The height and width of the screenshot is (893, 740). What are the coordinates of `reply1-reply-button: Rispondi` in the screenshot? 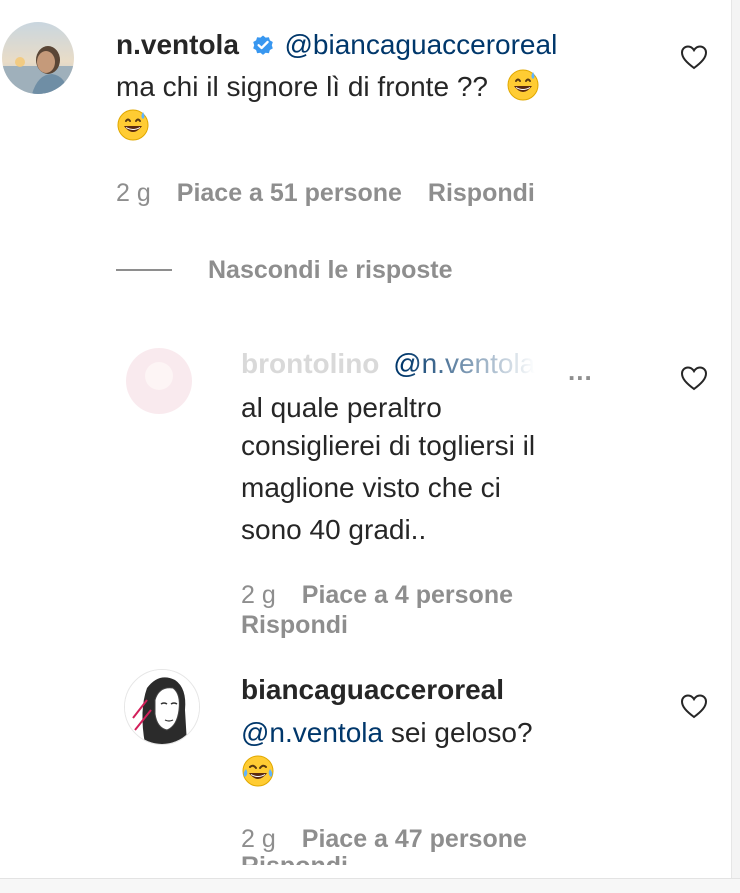 It's located at (294, 625).